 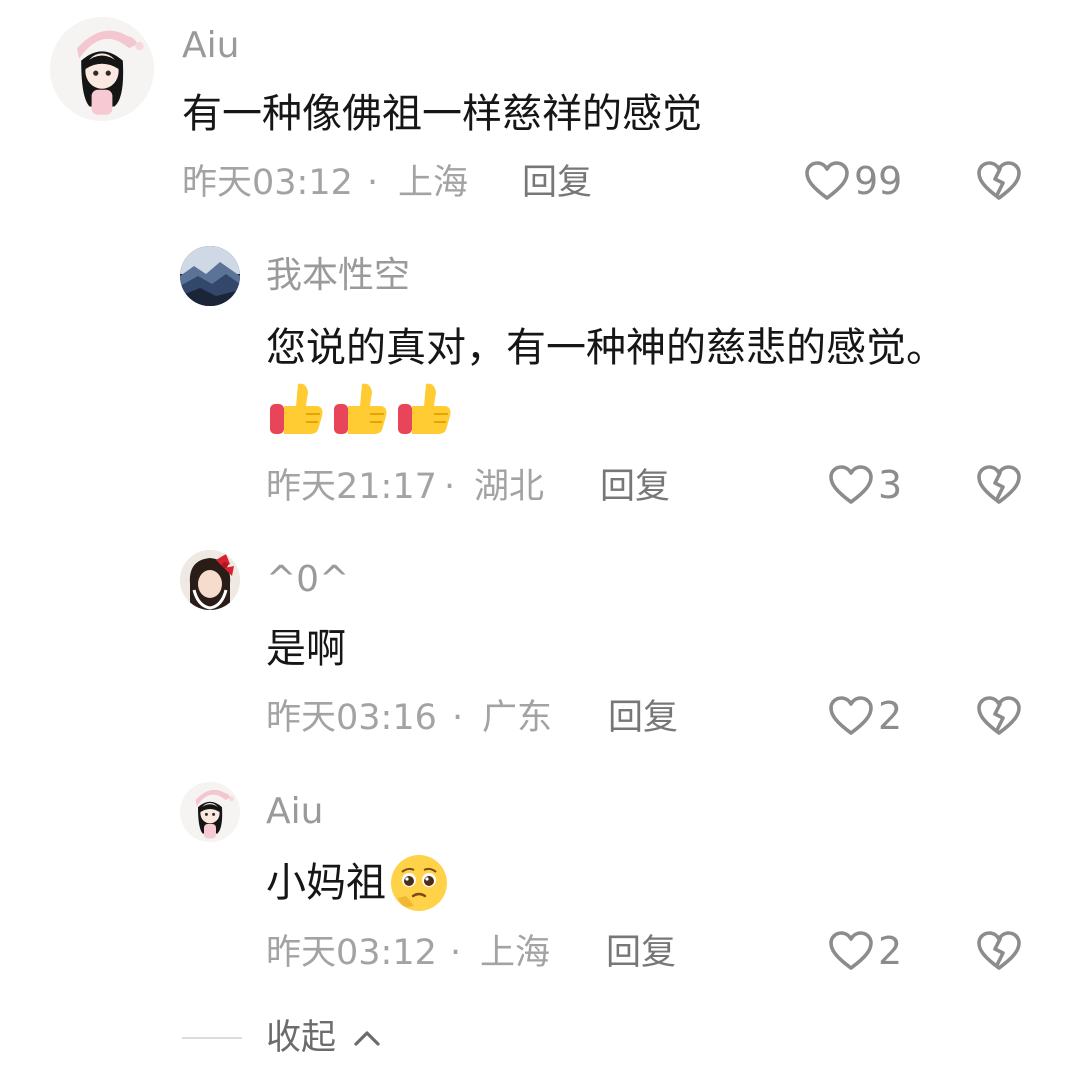 What do you see at coordinates (306, 649) in the screenshot?
I see `comment-text: 是啊` at bounding box center [306, 649].